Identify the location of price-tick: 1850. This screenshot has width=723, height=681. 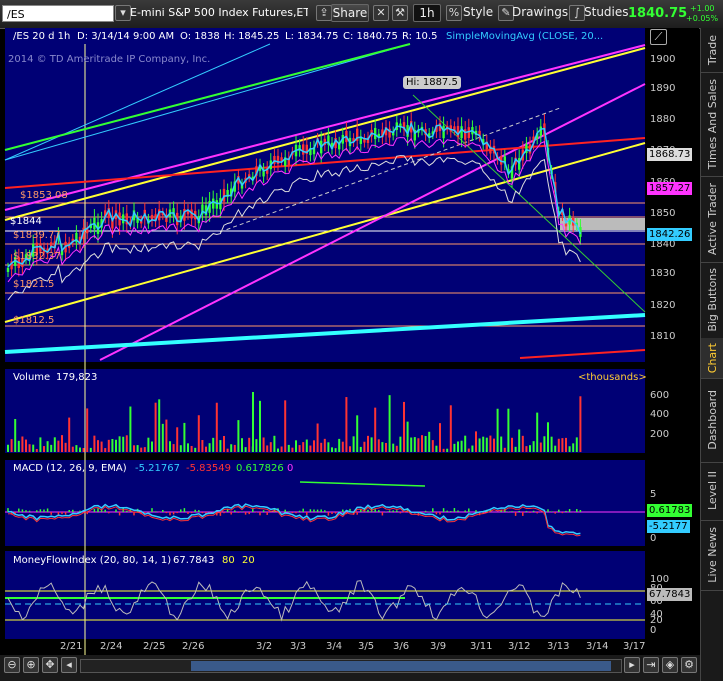
(663, 213).